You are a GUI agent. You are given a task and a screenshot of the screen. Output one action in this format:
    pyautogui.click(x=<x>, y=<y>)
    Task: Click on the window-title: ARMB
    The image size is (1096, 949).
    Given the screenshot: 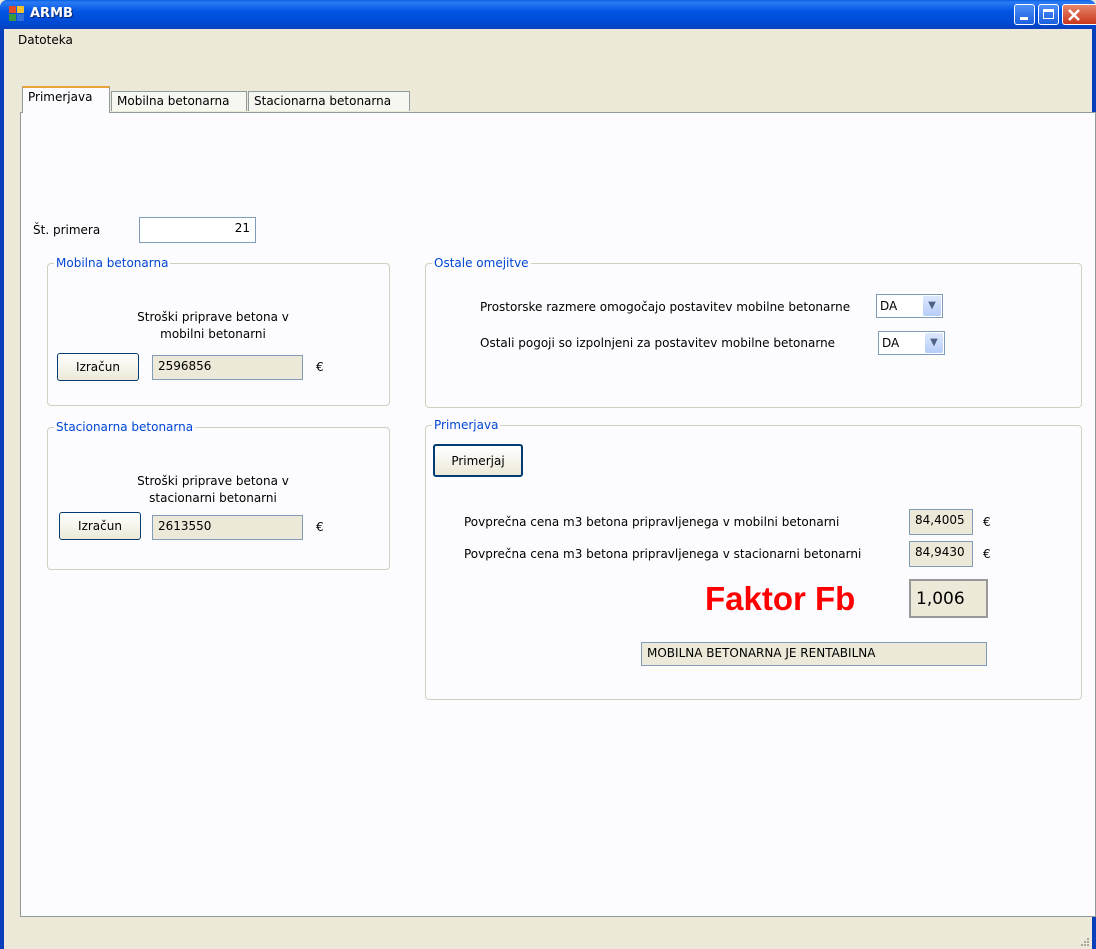 What is the action you would take?
    pyautogui.click(x=51, y=13)
    